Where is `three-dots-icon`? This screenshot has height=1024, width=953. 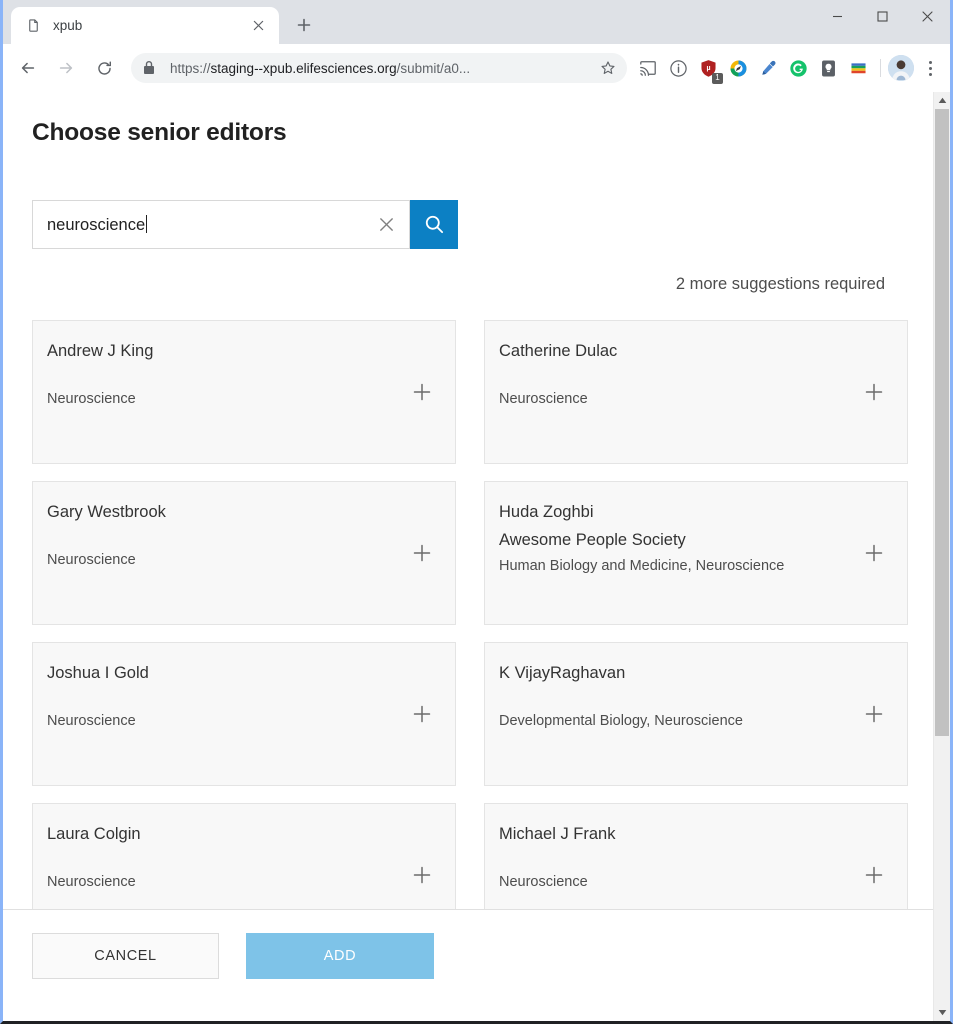
three-dots-icon is located at coordinates (930, 68).